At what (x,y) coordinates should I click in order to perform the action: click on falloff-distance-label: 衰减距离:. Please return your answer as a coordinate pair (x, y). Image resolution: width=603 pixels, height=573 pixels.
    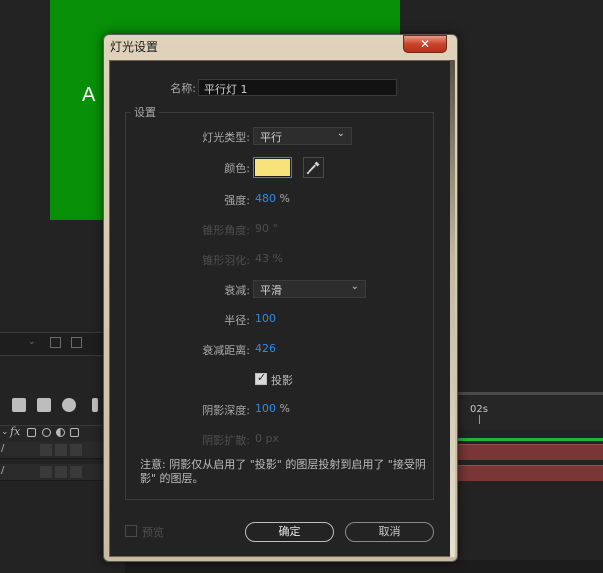
    Looking at the image, I should click on (226, 350).